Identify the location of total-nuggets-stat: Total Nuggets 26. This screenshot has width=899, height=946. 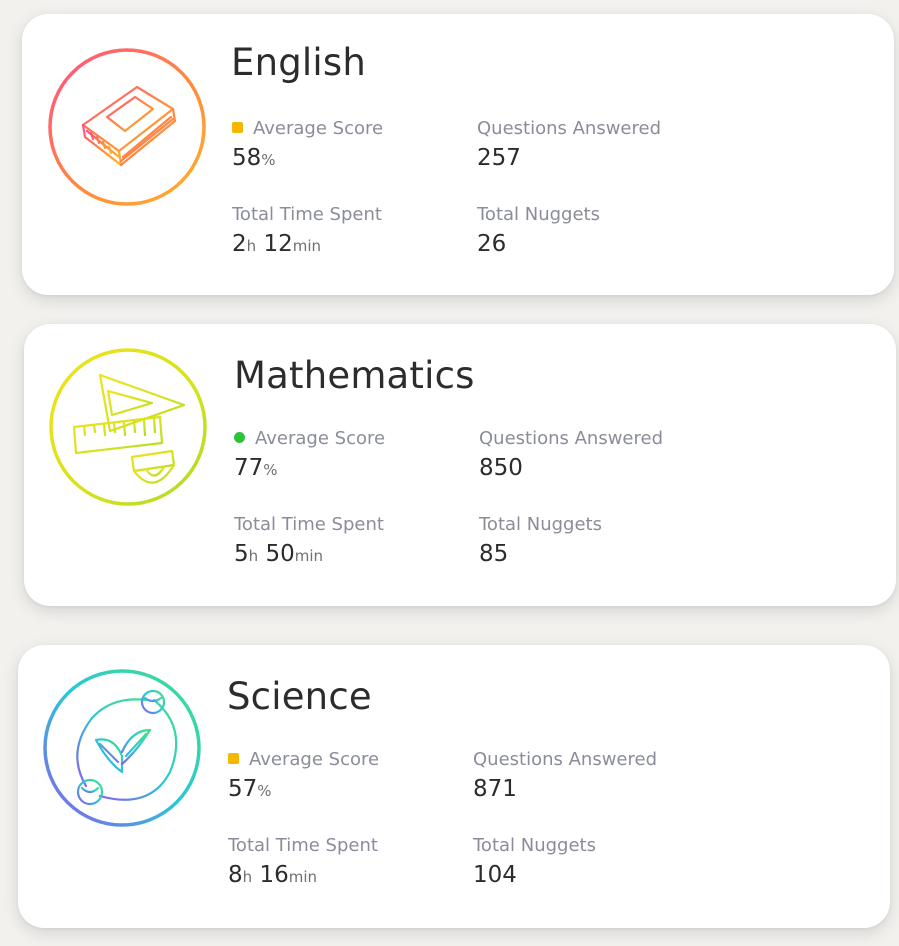
(538, 231).